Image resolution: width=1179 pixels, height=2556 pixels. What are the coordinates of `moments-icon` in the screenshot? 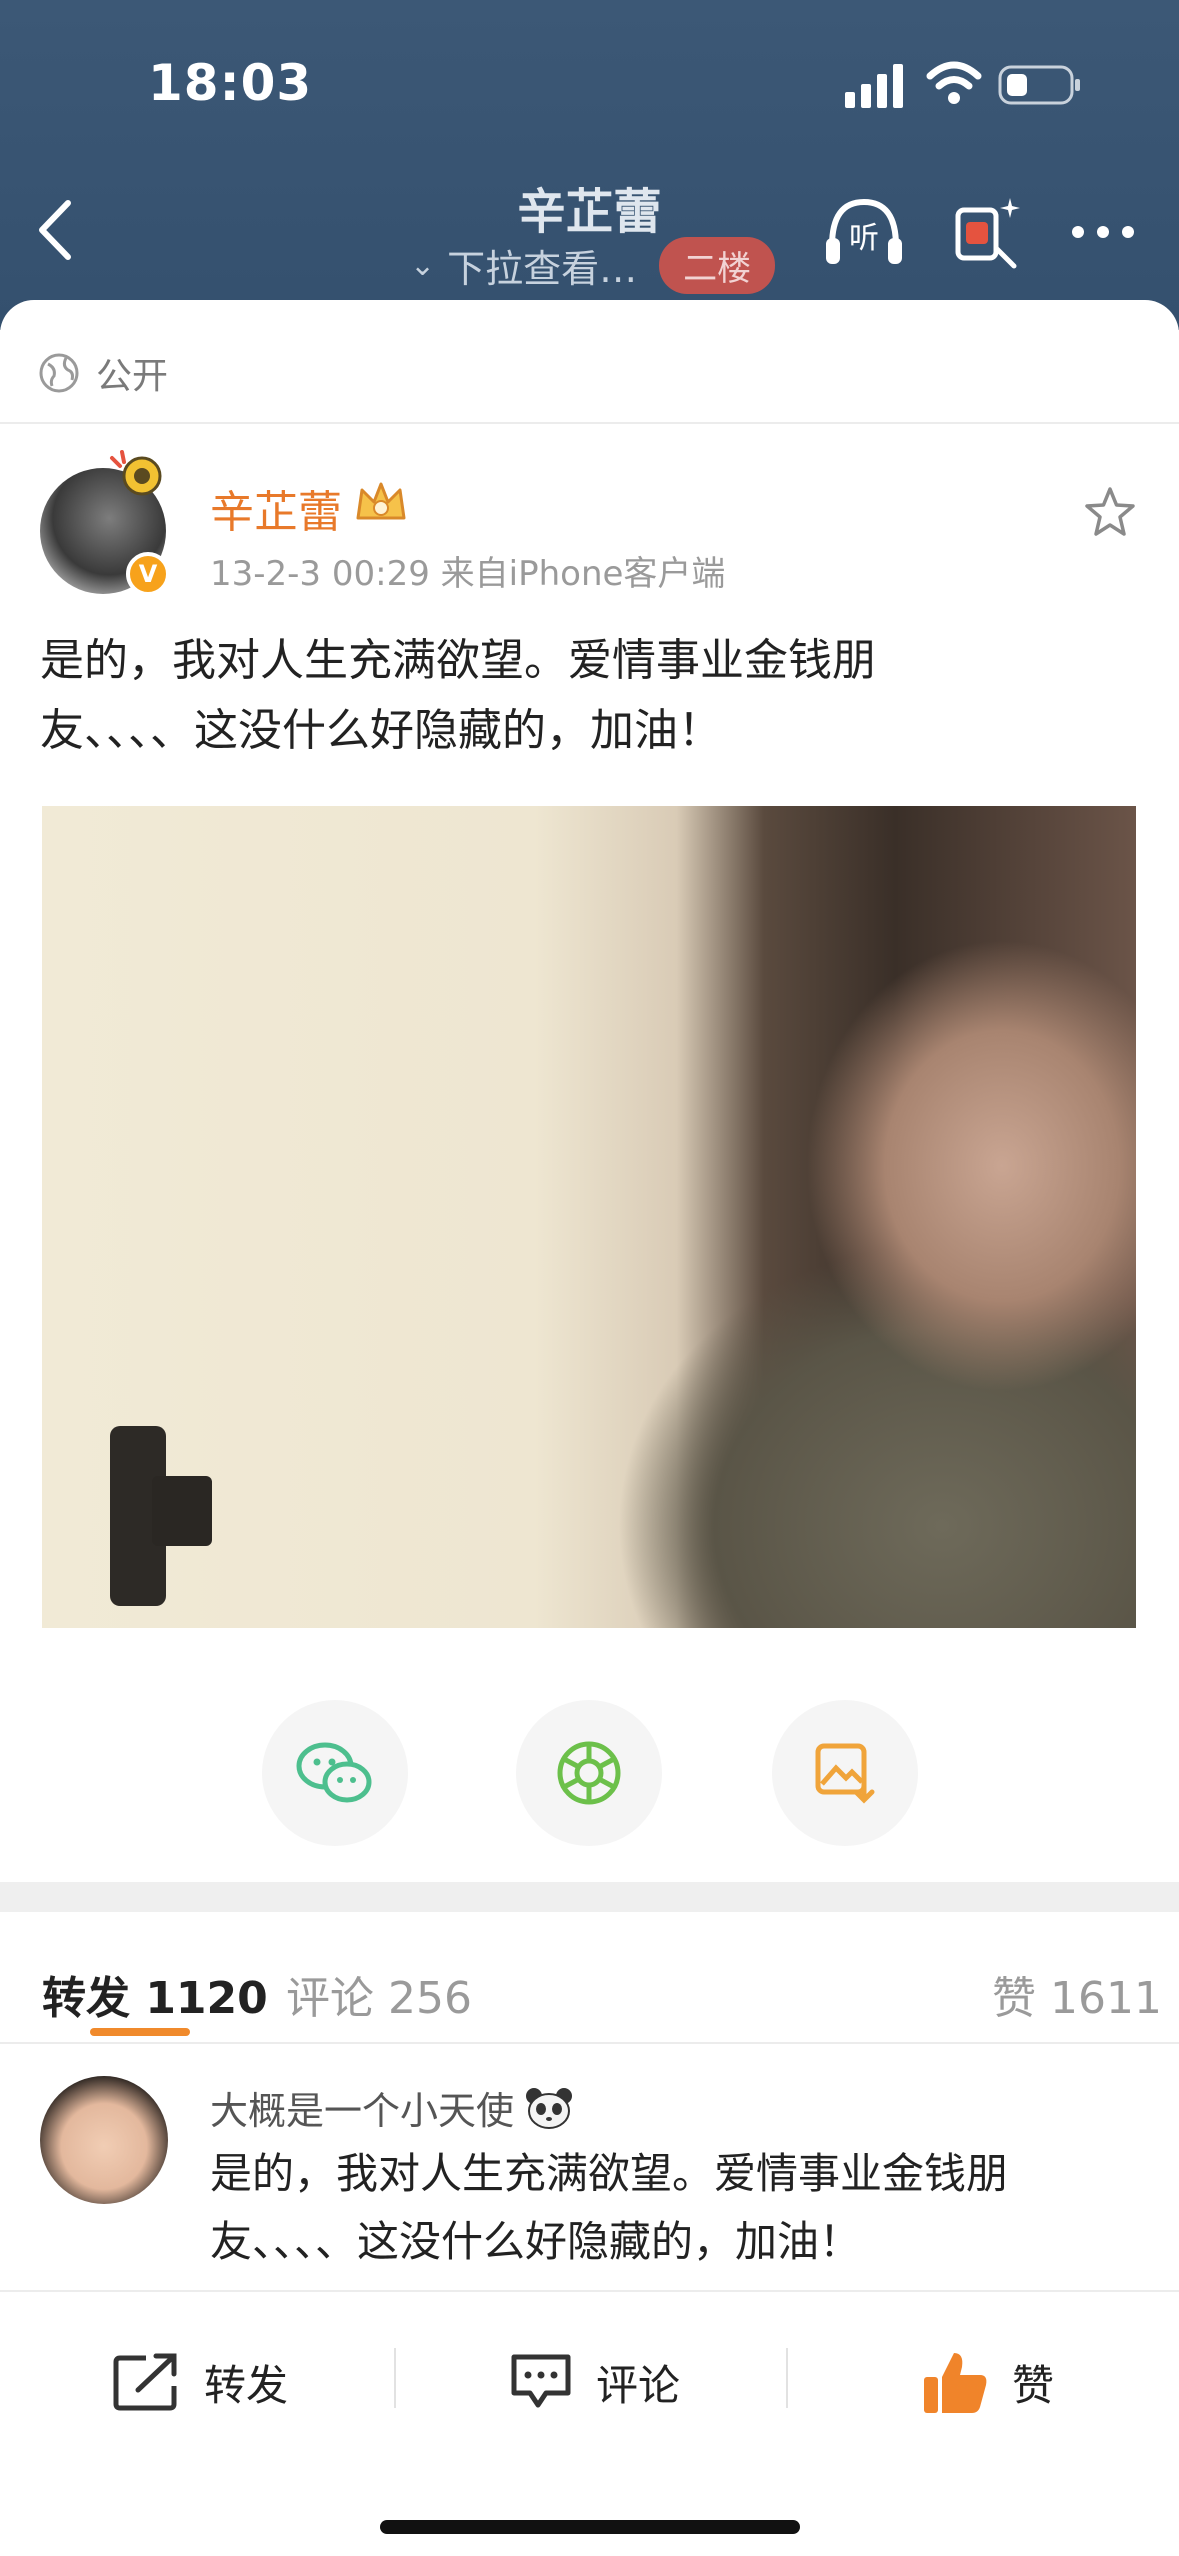 It's located at (589, 1773).